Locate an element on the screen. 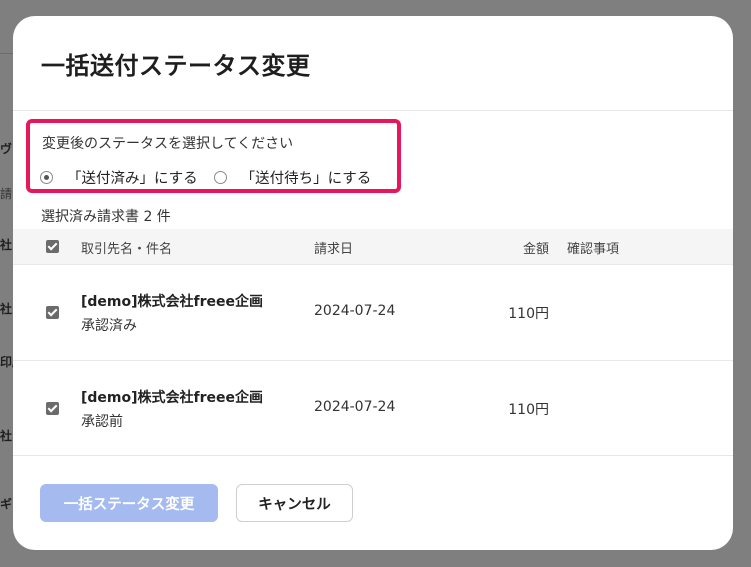  status-radio-group: 「送付済み」にする 「送付待ち」にする is located at coordinates (205, 177).